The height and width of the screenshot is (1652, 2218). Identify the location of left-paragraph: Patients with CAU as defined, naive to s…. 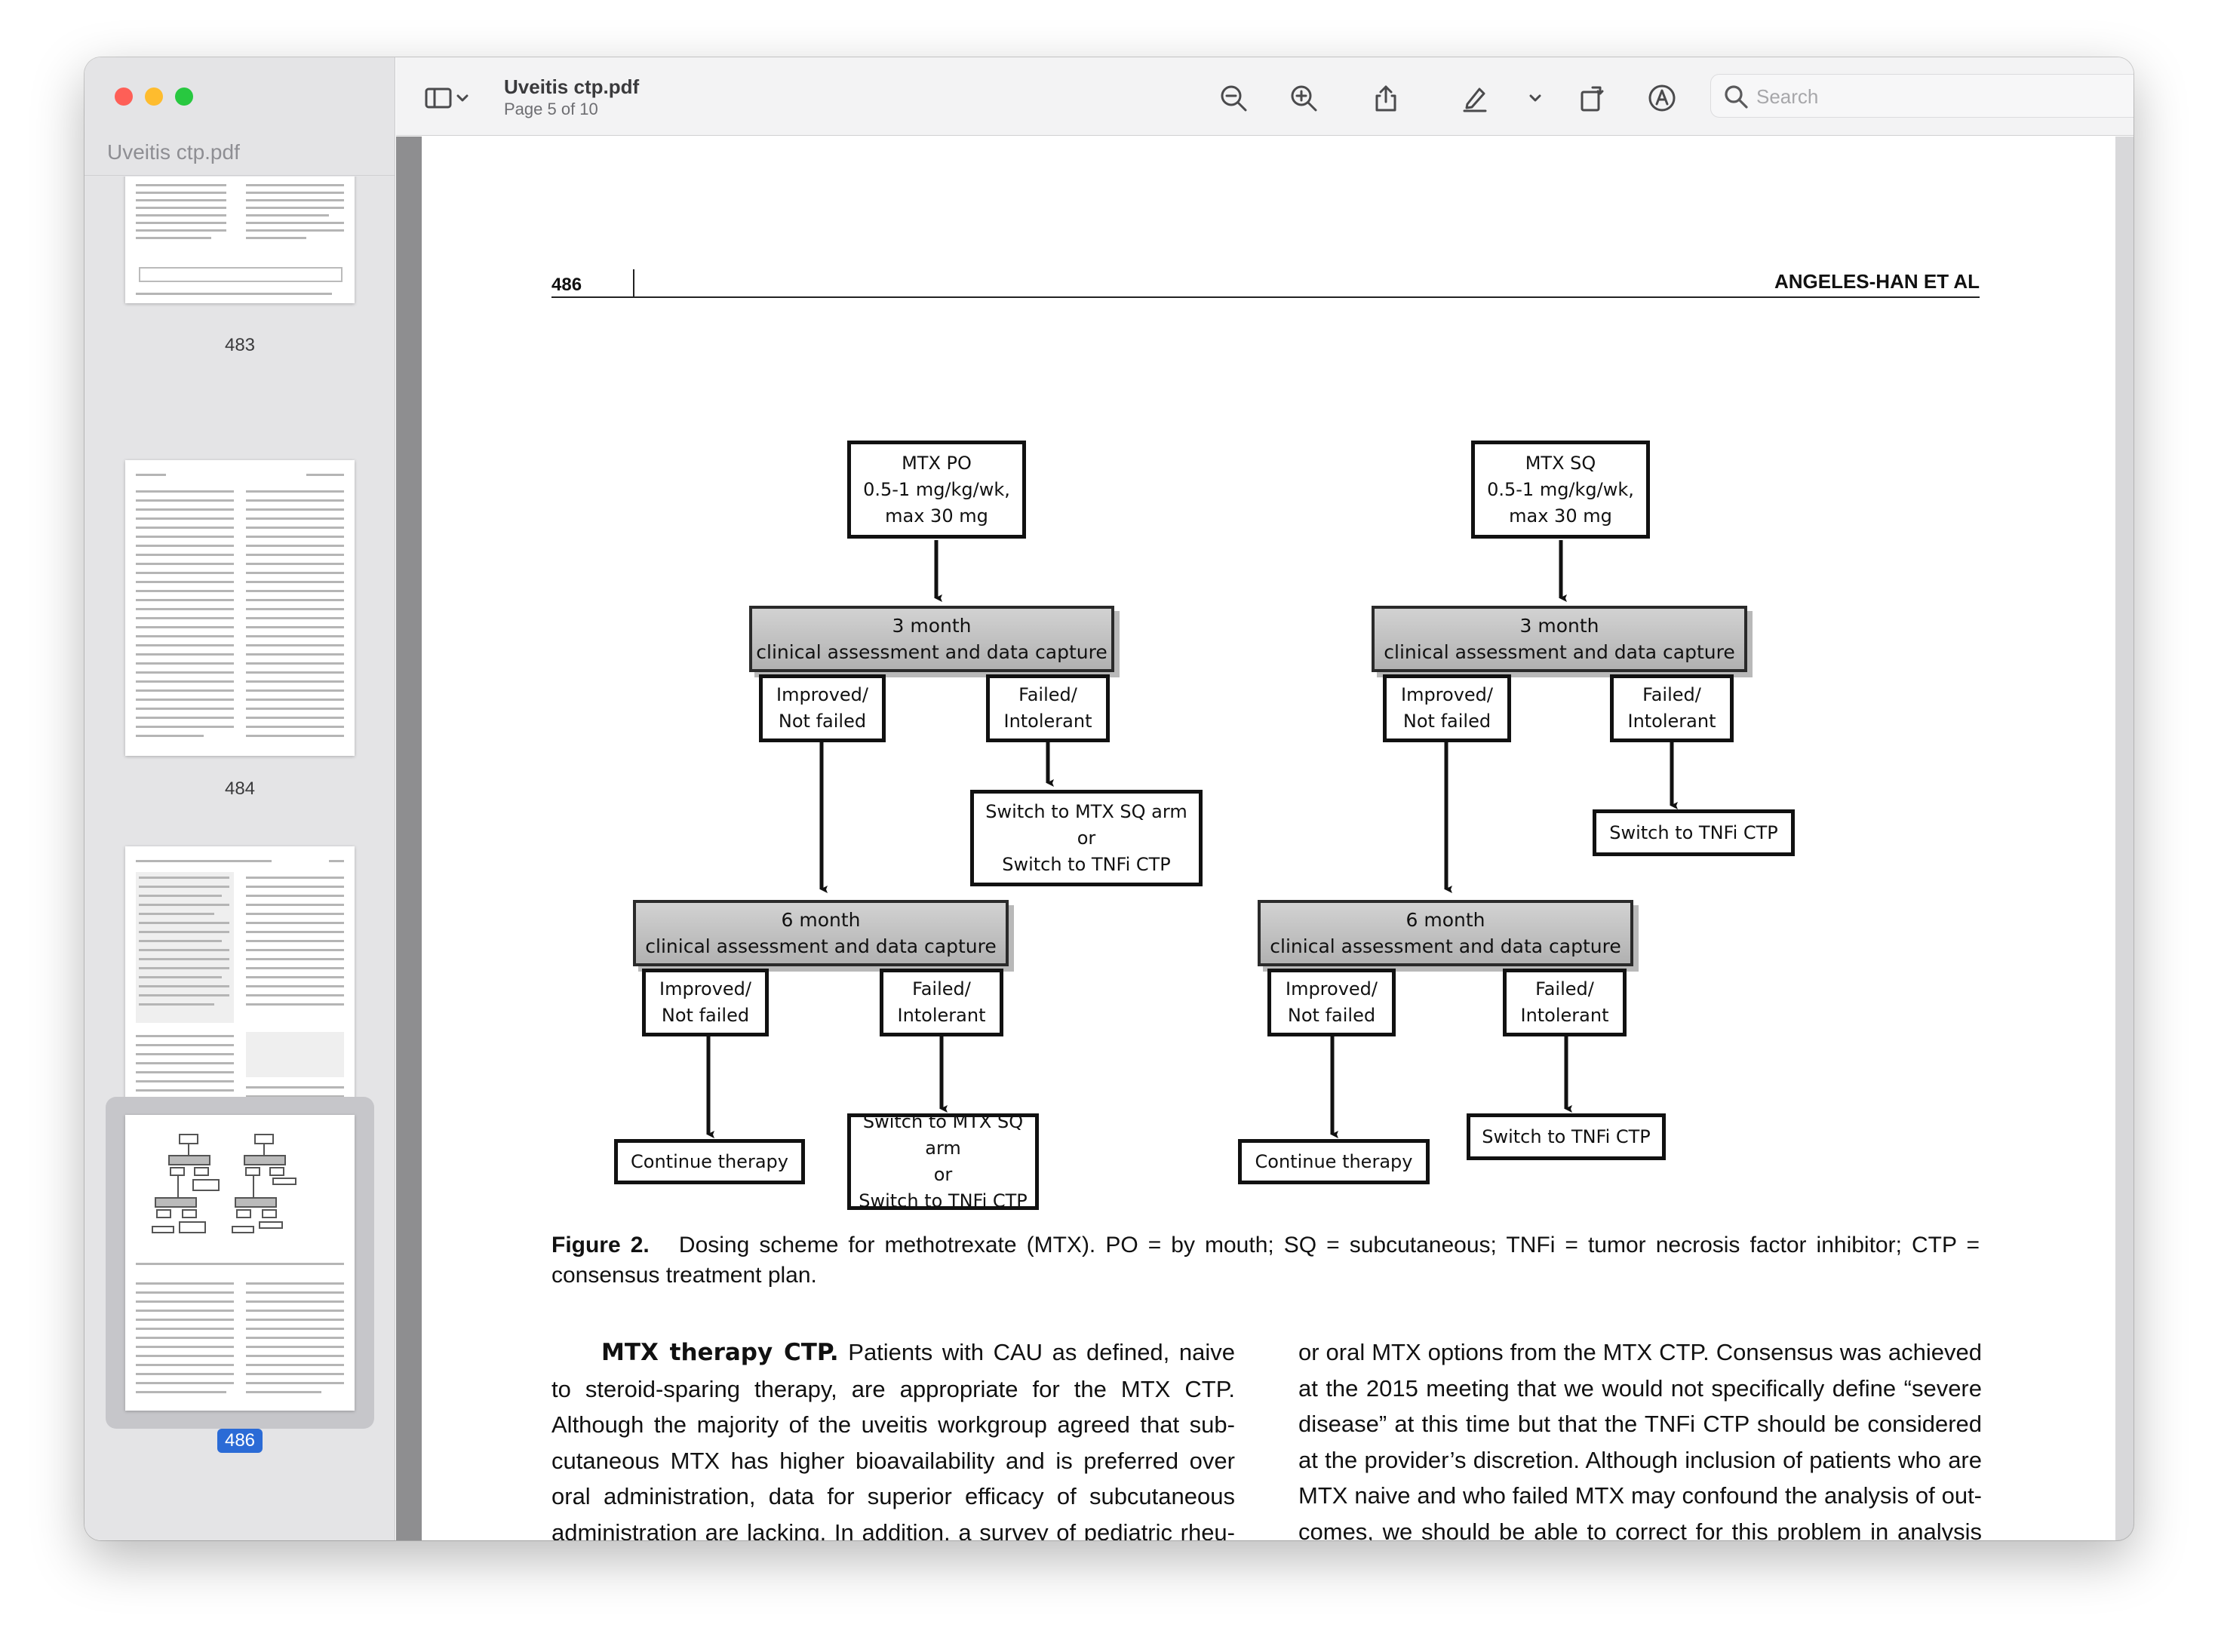
(893, 1440).